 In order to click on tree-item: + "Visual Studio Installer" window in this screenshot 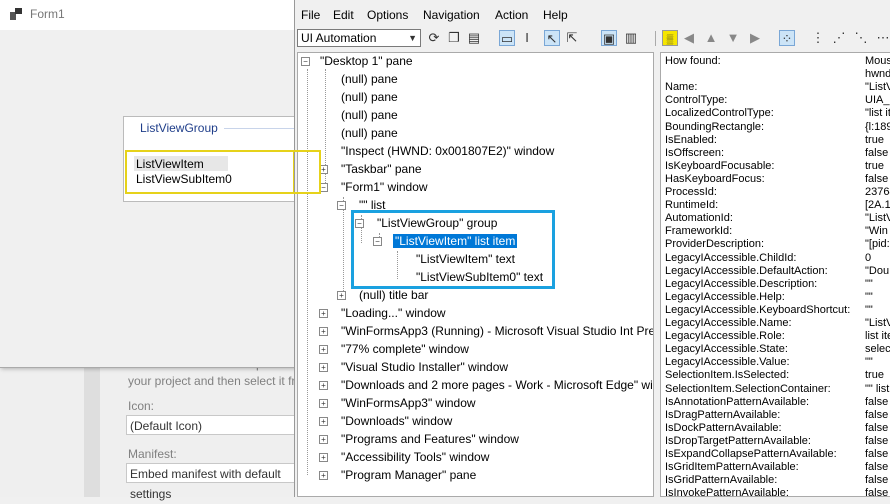, I will do `click(413, 367)`.